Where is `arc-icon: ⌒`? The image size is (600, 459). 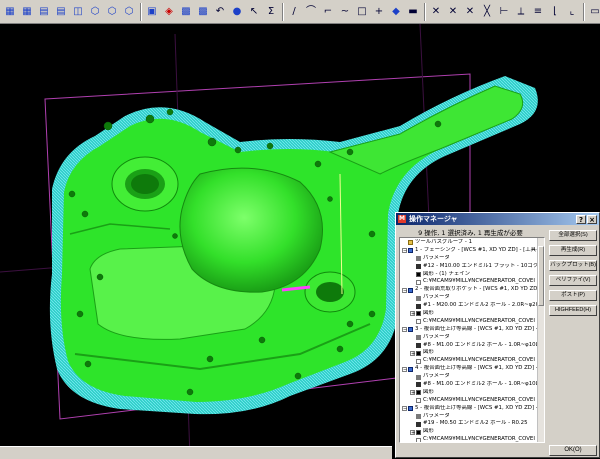 arc-icon: ⌒ is located at coordinates (311, 12).